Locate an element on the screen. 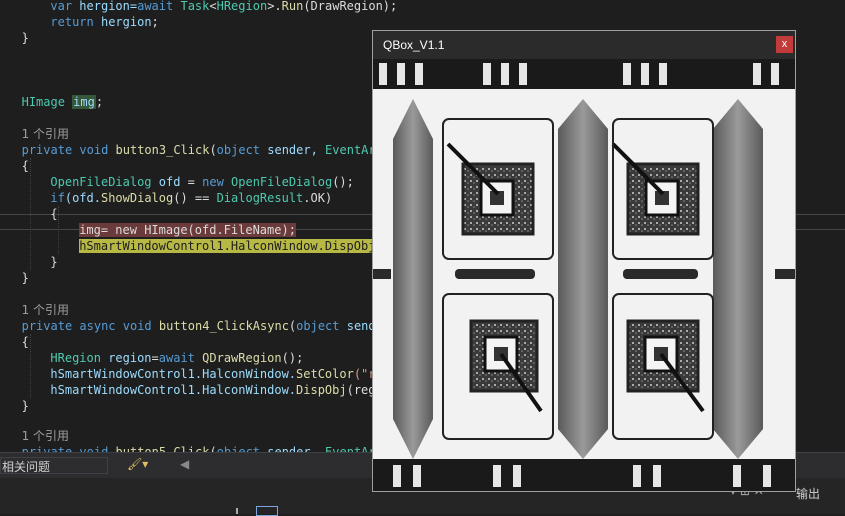 The height and width of the screenshot is (516, 845). code-token: button5_Click is located at coordinates (162, 448).